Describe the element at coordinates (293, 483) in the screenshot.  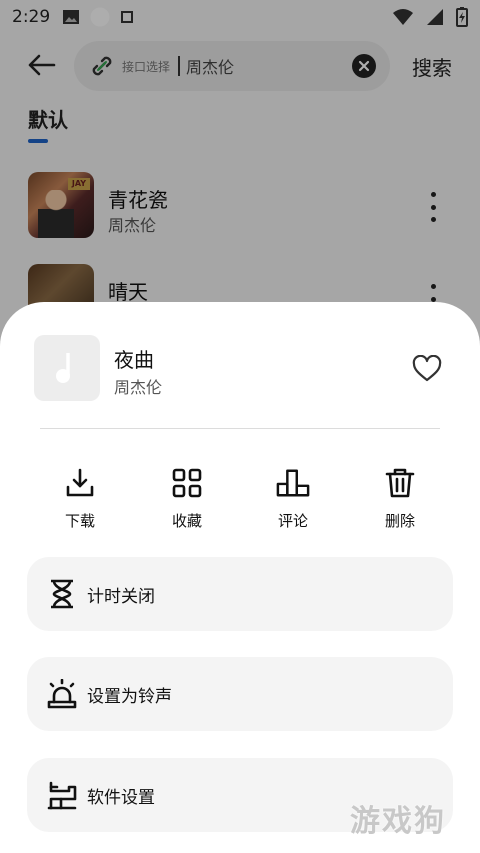
I see `podium-icon` at that location.